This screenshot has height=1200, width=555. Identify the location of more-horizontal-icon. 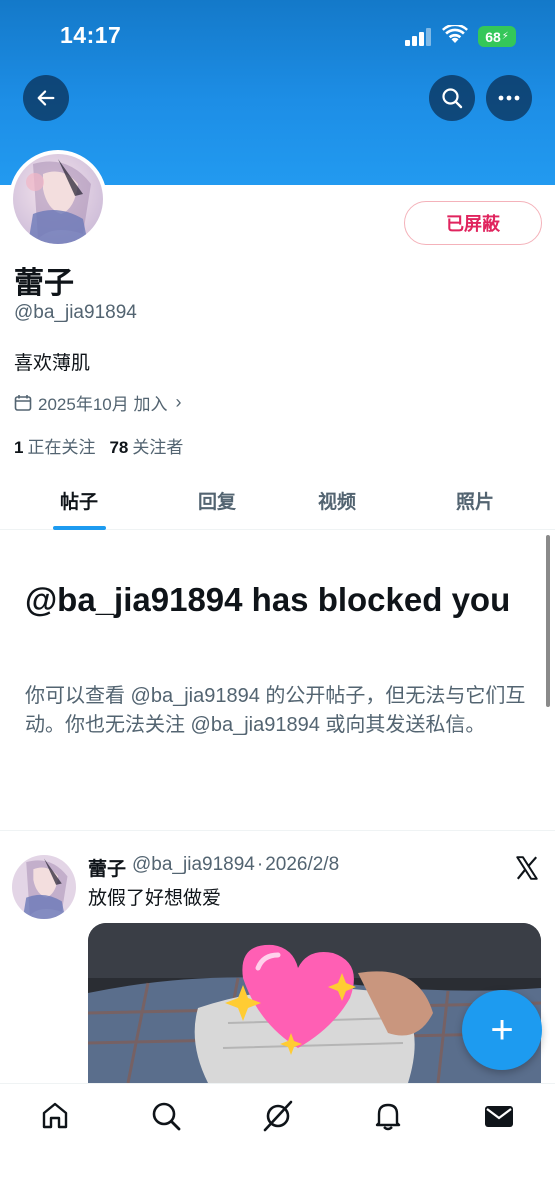
(509, 98).